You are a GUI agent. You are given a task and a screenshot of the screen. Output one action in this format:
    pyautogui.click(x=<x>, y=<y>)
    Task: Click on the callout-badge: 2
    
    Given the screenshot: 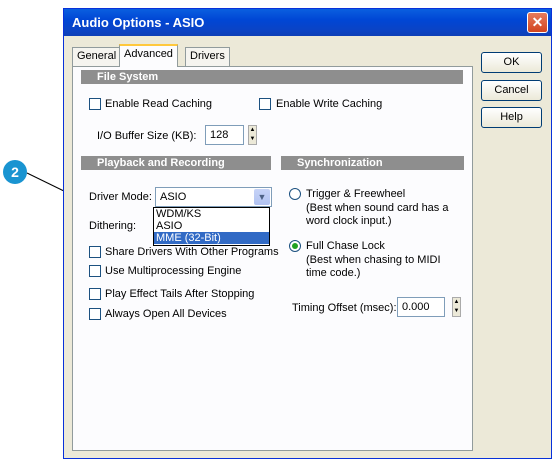 What is the action you would take?
    pyautogui.click(x=15, y=172)
    